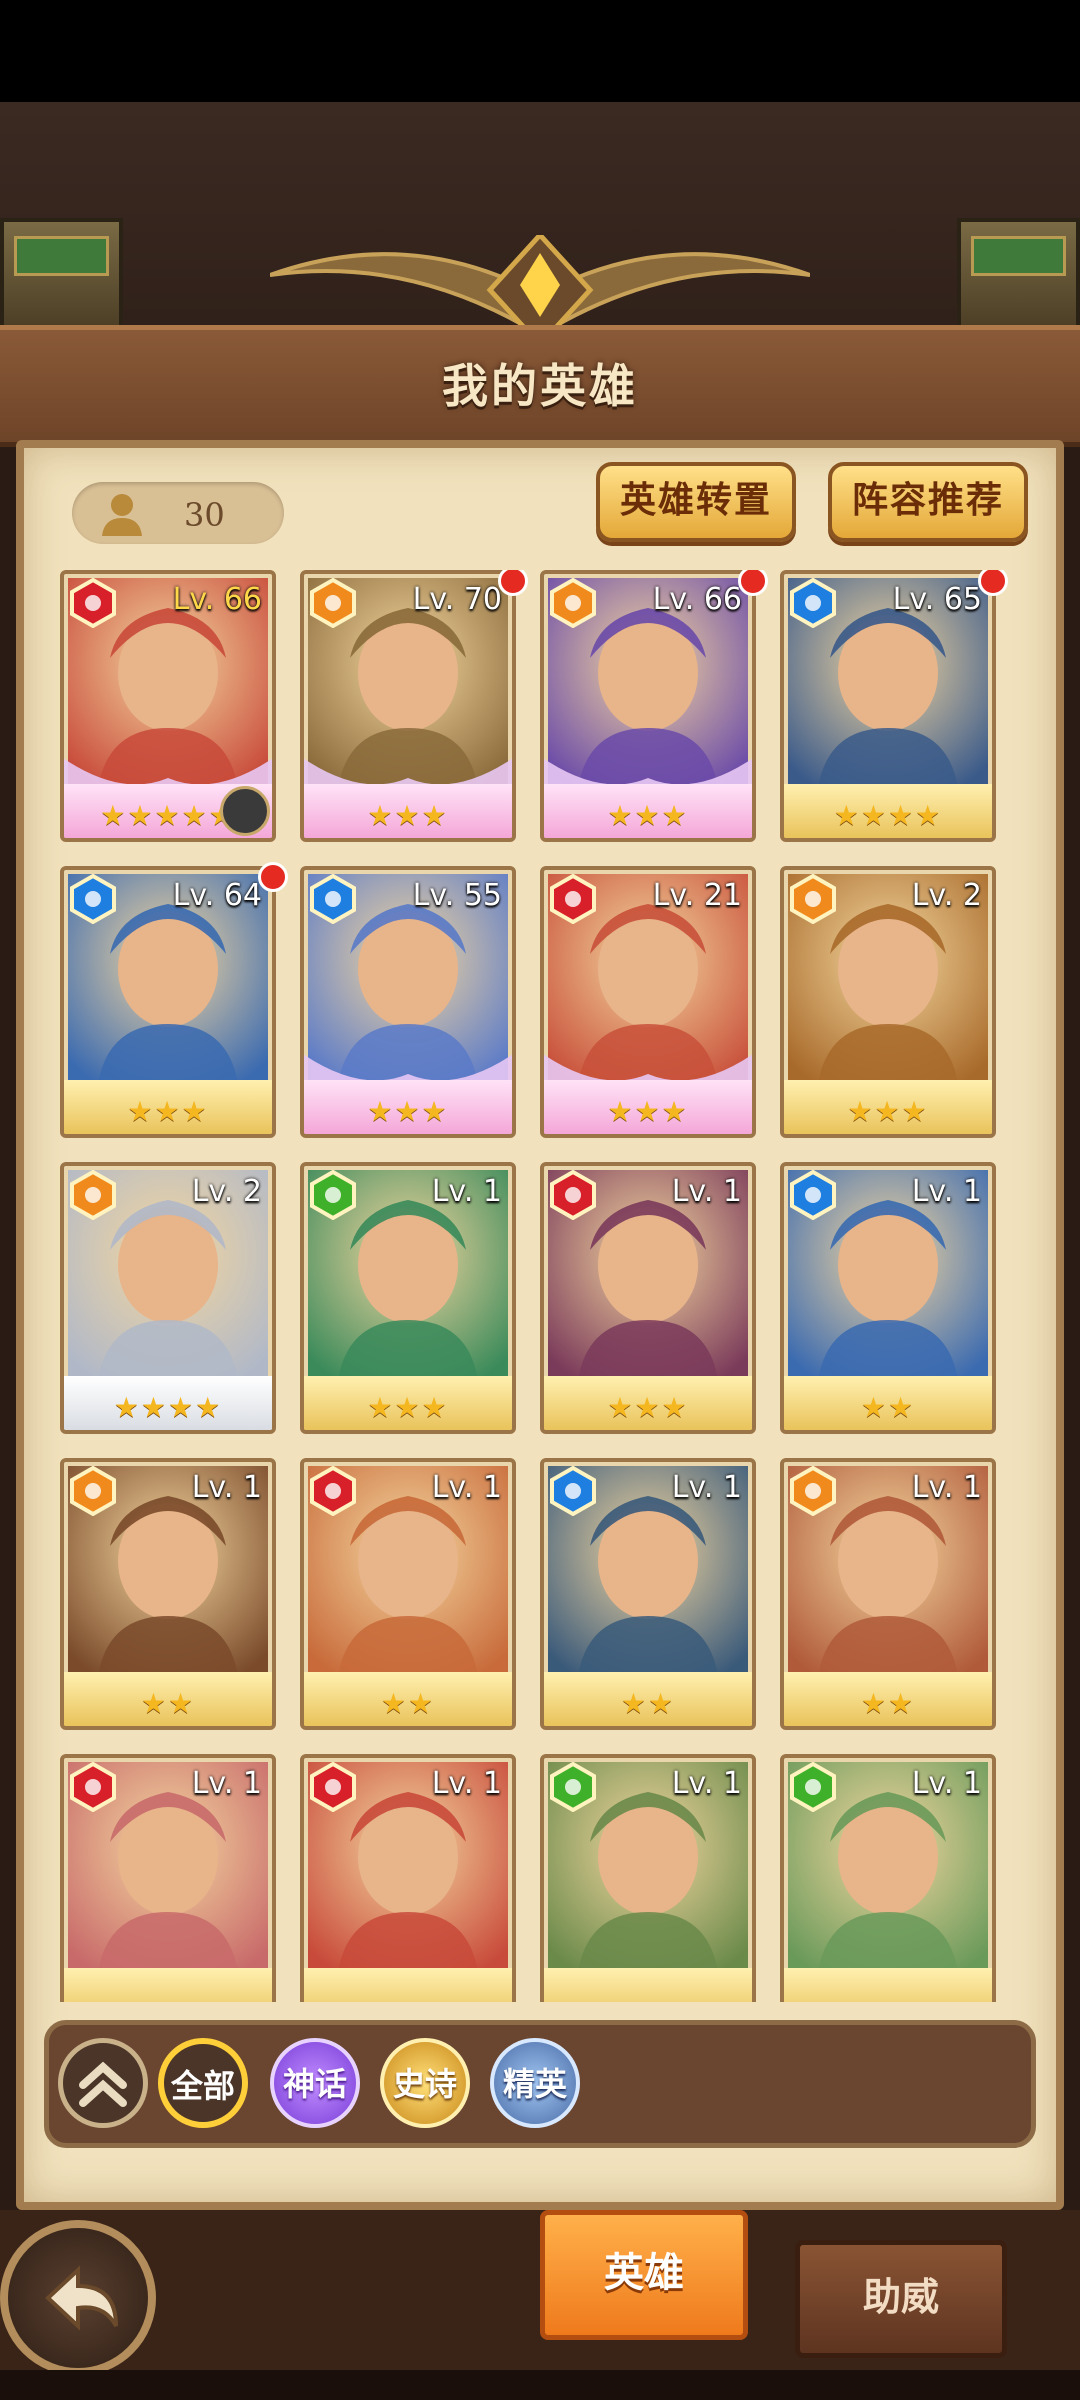  I want to click on hero-card: Lv. 64 ★★★, so click(168, 1002).